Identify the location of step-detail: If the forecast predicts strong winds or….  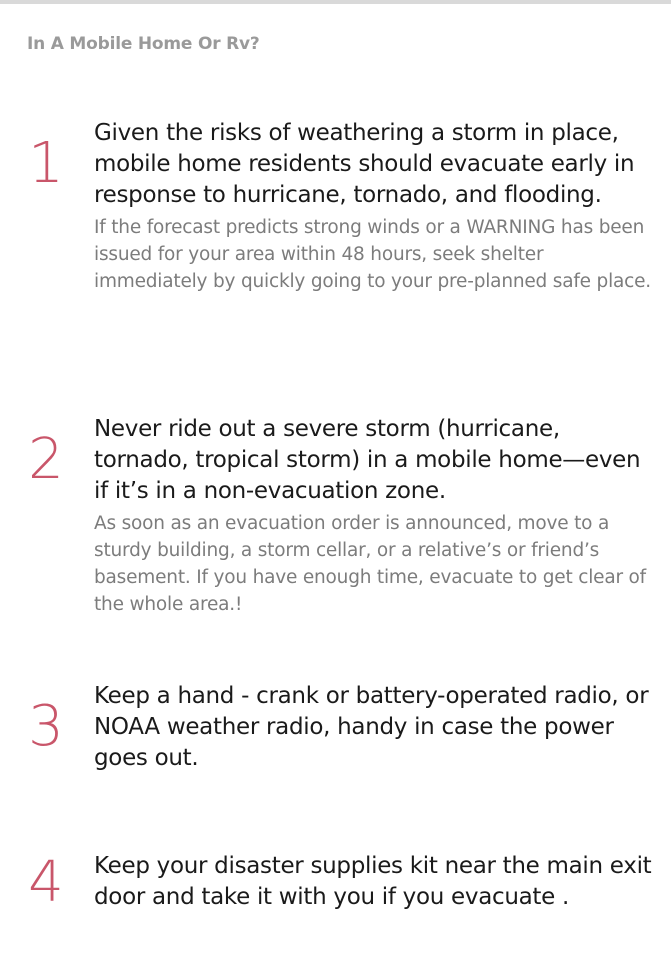
(372, 254).